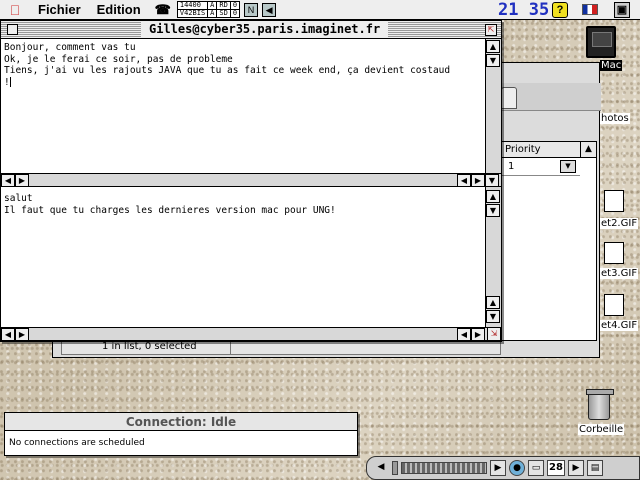 This screenshot has width=640, height=480. I want to click on strip-end-icon: ▤, so click(595, 468).